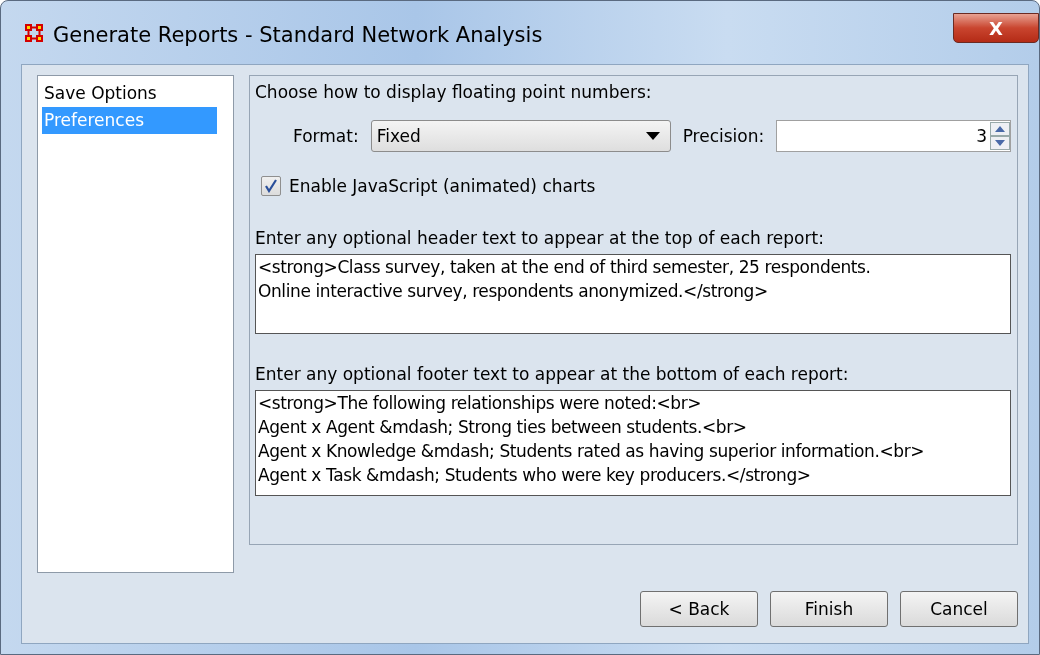 The image size is (1040, 655). What do you see at coordinates (633, 294) in the screenshot?
I see `header-text-field: <strong>Class survey, taken at the end of third semester, 25 respondents. Online interactive survey, respondents anonymized.</strong>` at bounding box center [633, 294].